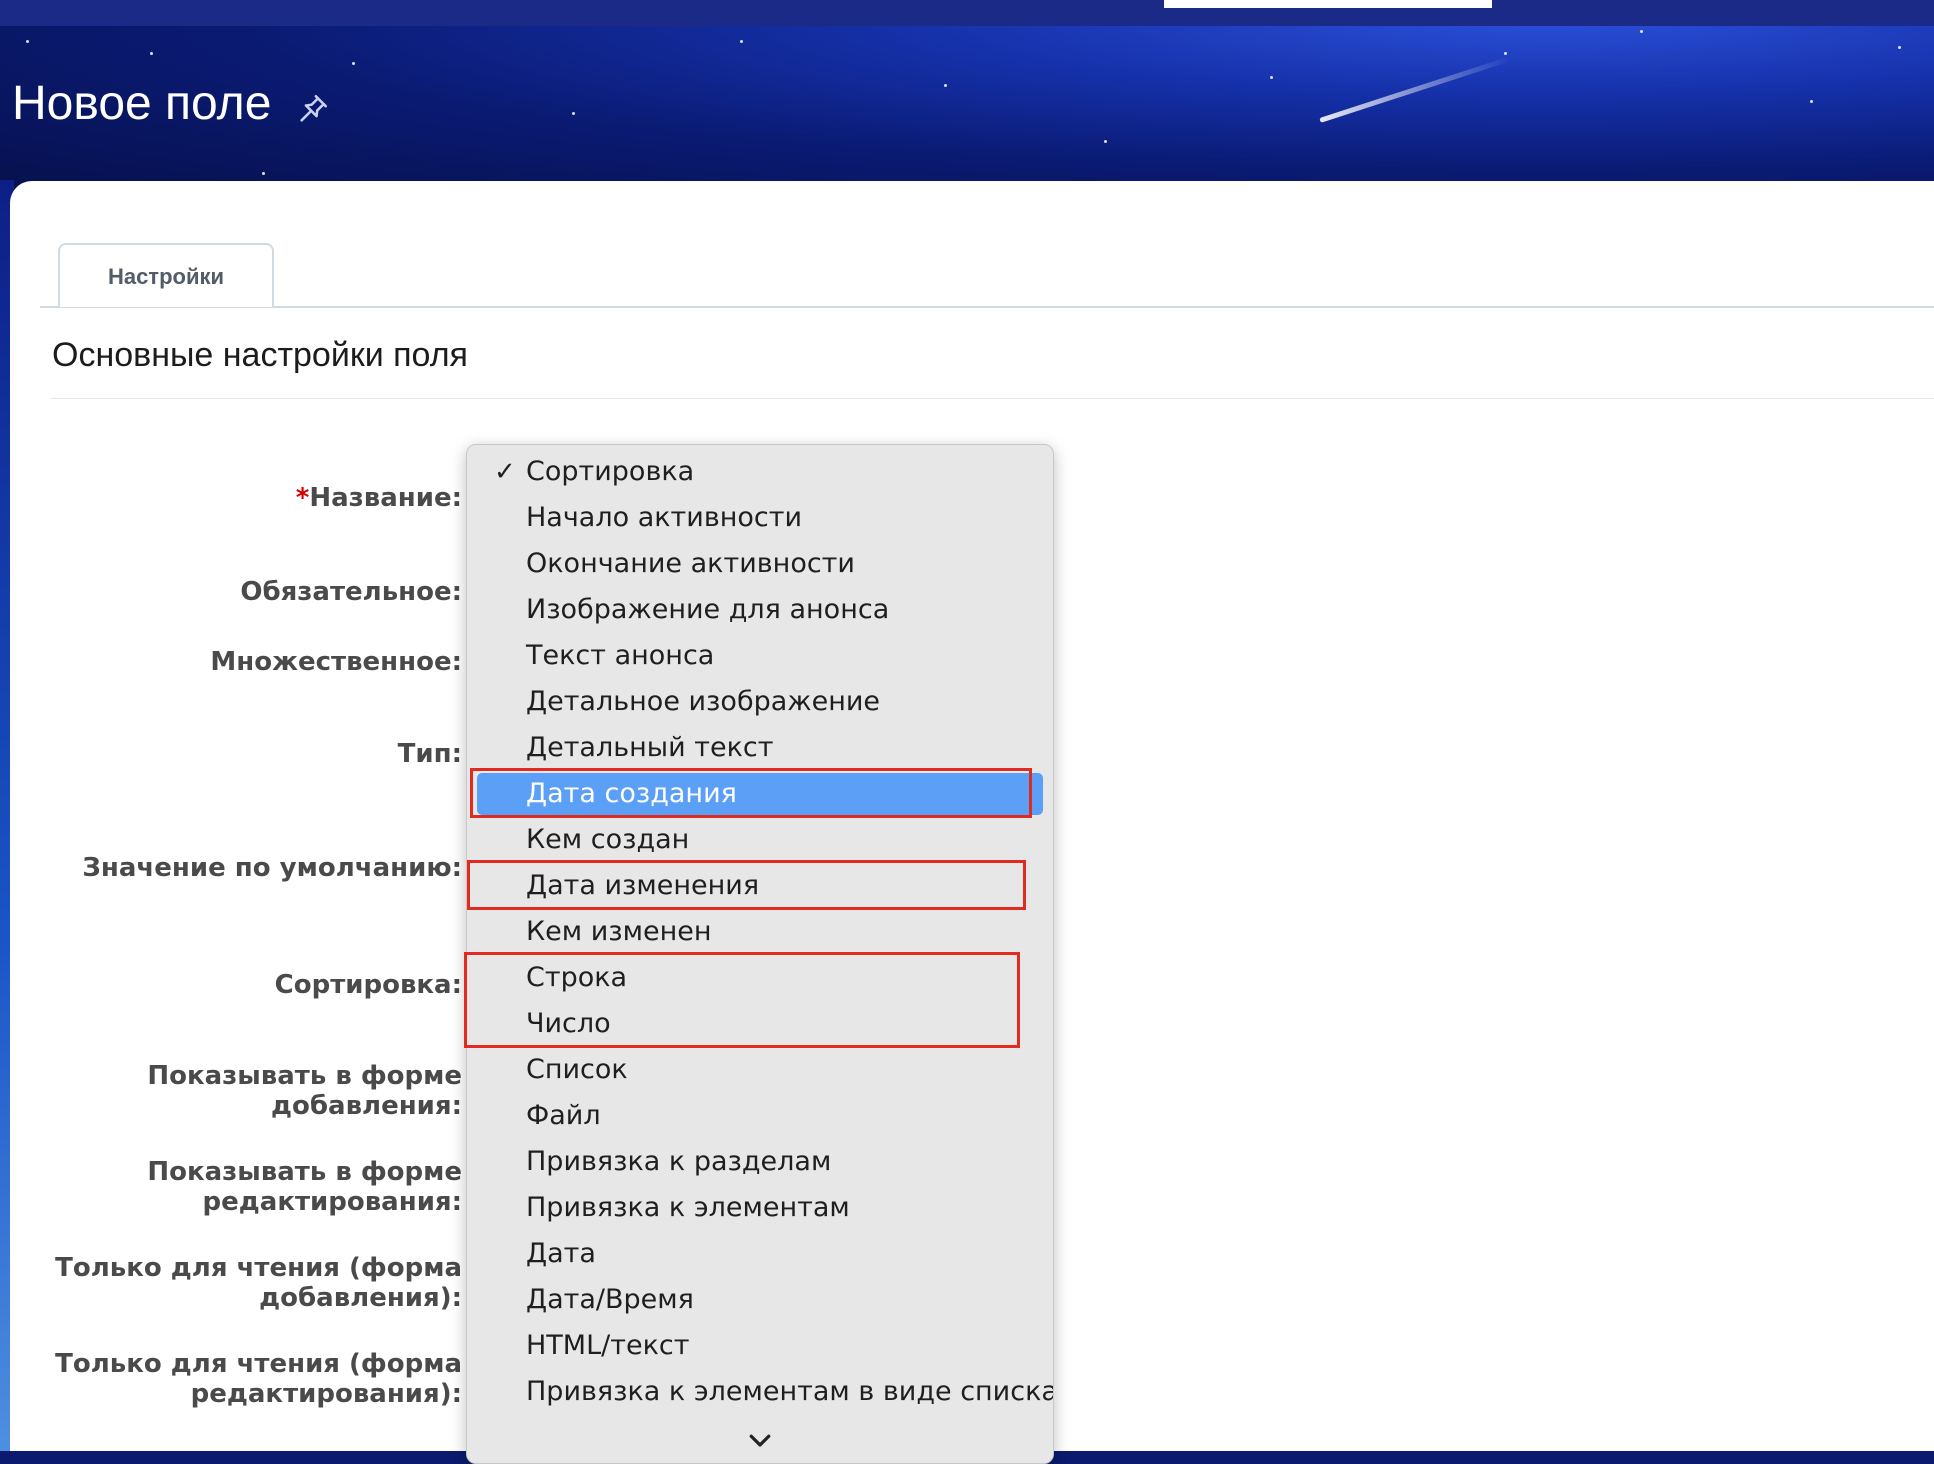  I want to click on label-name-text: Название:, so click(385, 498).